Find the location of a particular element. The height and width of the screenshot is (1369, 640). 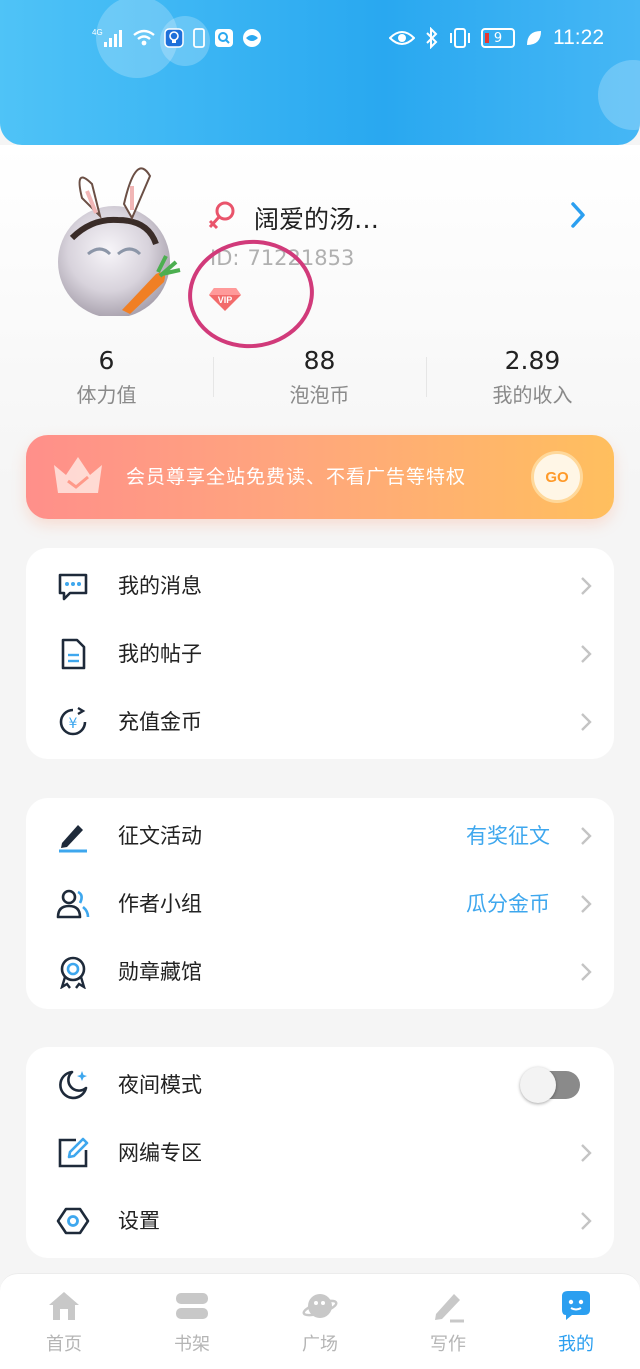

menu-item-label: 征文活动 is located at coordinates (160, 836).